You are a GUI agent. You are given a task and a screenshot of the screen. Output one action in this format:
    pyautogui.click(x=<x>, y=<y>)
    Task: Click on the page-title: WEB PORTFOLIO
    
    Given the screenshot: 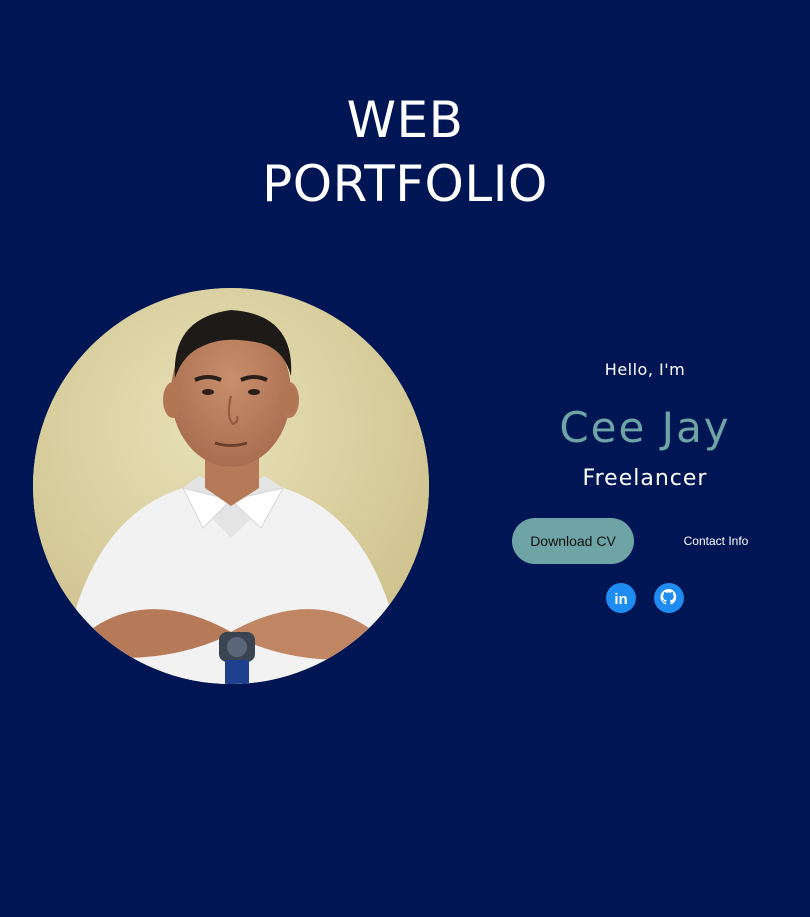 What is the action you would take?
    pyautogui.click(x=405, y=152)
    